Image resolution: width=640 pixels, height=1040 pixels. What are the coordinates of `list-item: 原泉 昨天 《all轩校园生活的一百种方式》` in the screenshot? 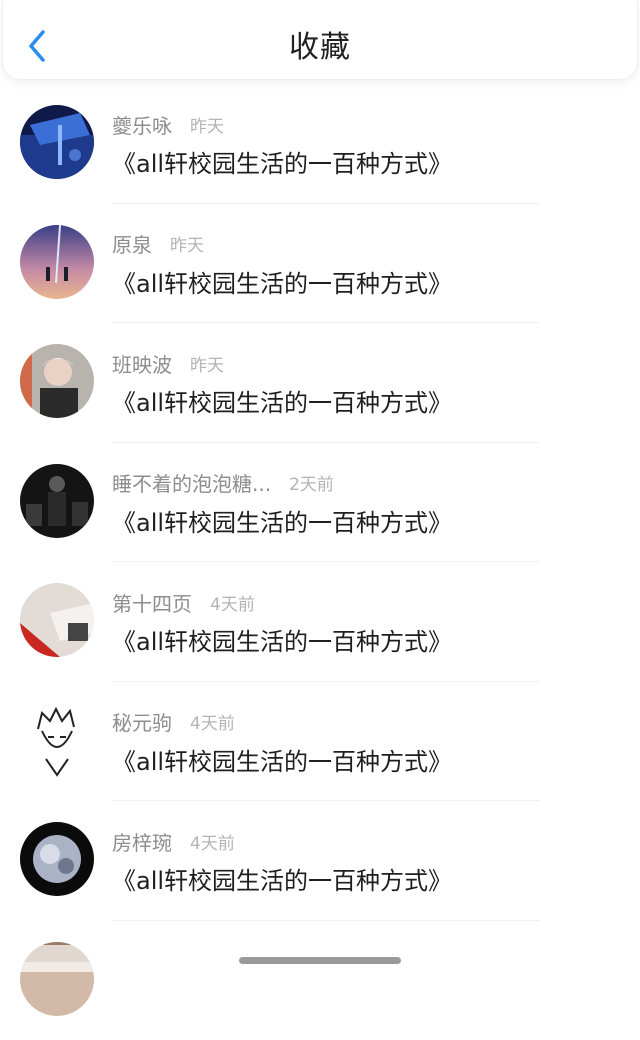 It's located at (320, 264).